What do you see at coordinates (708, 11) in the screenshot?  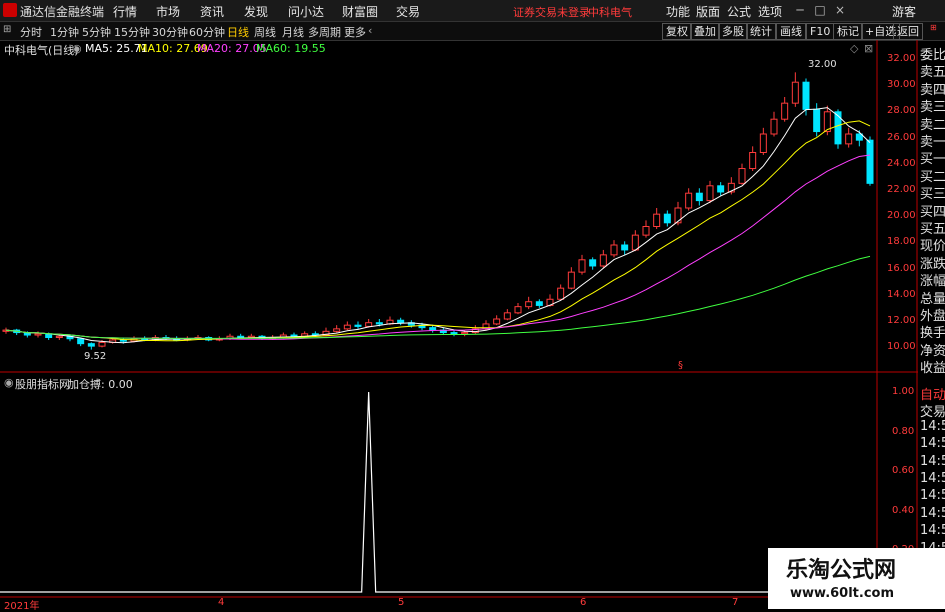 I see `menu-item-layout: 版面` at bounding box center [708, 11].